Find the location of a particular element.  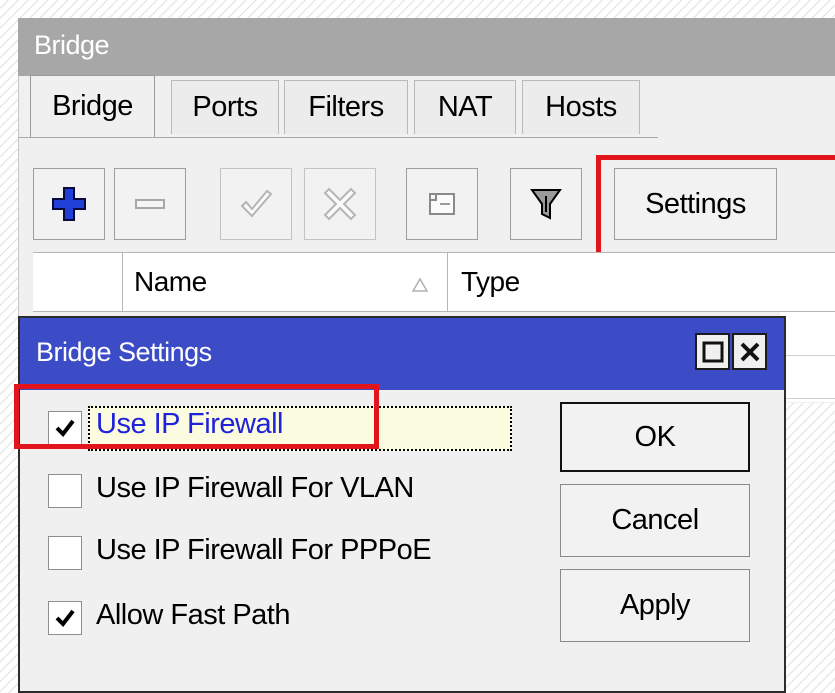

enable-button is located at coordinates (256, 204).